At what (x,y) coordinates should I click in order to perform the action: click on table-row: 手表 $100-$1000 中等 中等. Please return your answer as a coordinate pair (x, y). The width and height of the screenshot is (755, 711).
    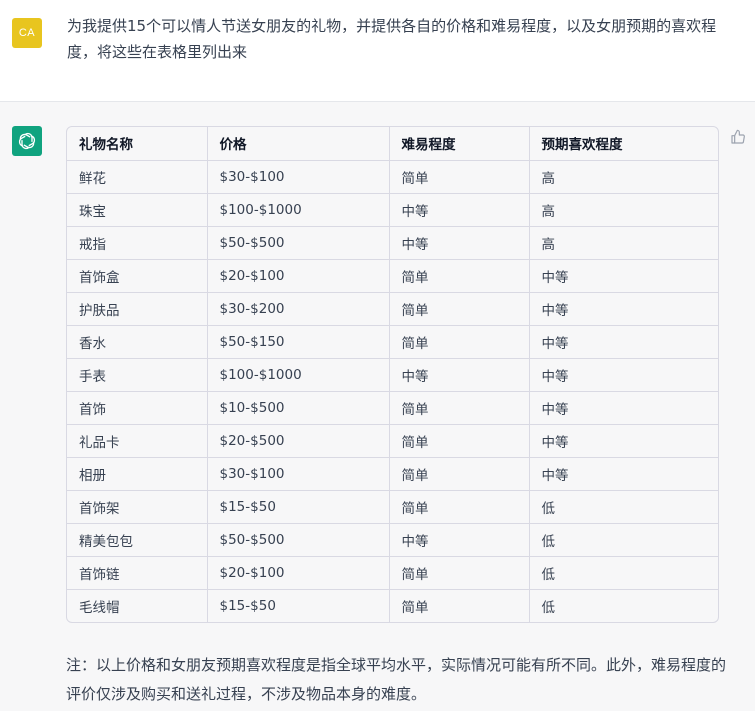
    Looking at the image, I should click on (392, 375).